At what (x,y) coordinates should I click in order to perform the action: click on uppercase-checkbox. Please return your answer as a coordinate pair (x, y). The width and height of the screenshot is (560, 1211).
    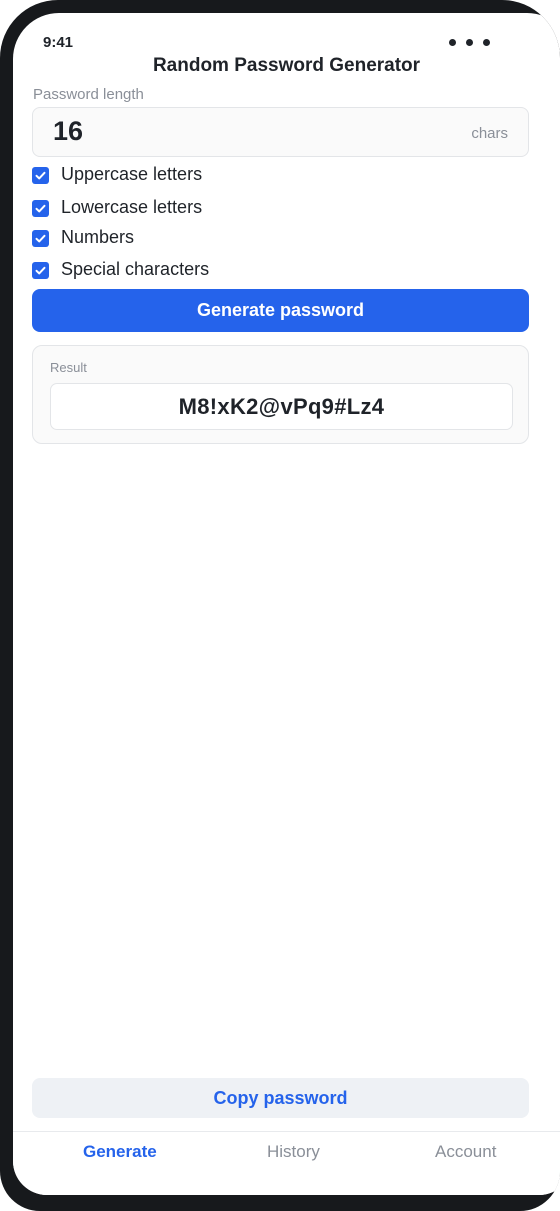
    Looking at the image, I should click on (40, 175).